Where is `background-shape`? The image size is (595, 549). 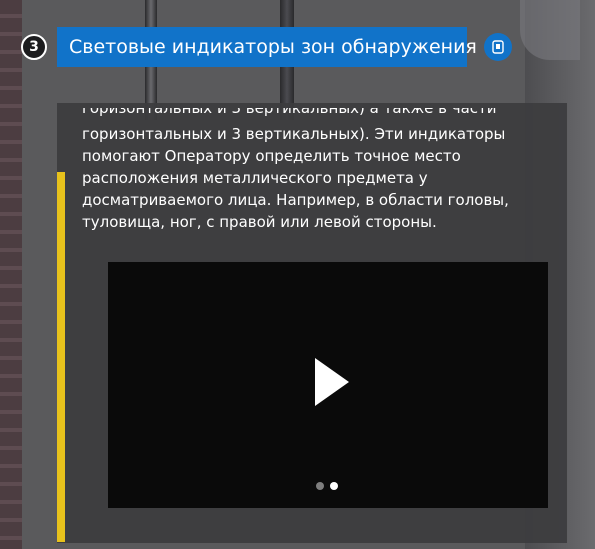 background-shape is located at coordinates (550, 30).